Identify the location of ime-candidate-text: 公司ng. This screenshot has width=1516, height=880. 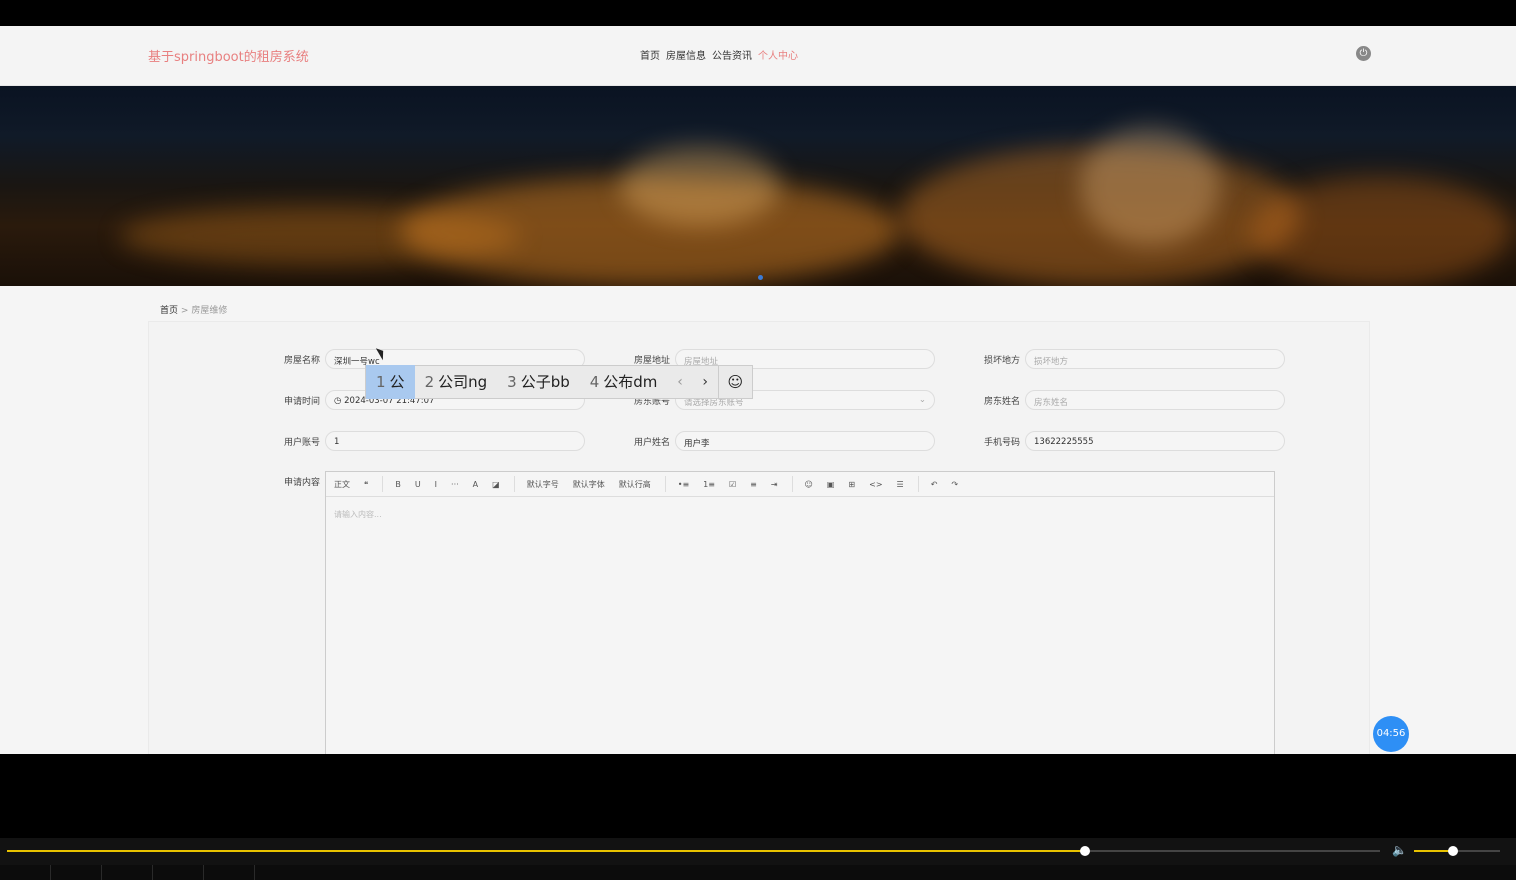
(463, 382).